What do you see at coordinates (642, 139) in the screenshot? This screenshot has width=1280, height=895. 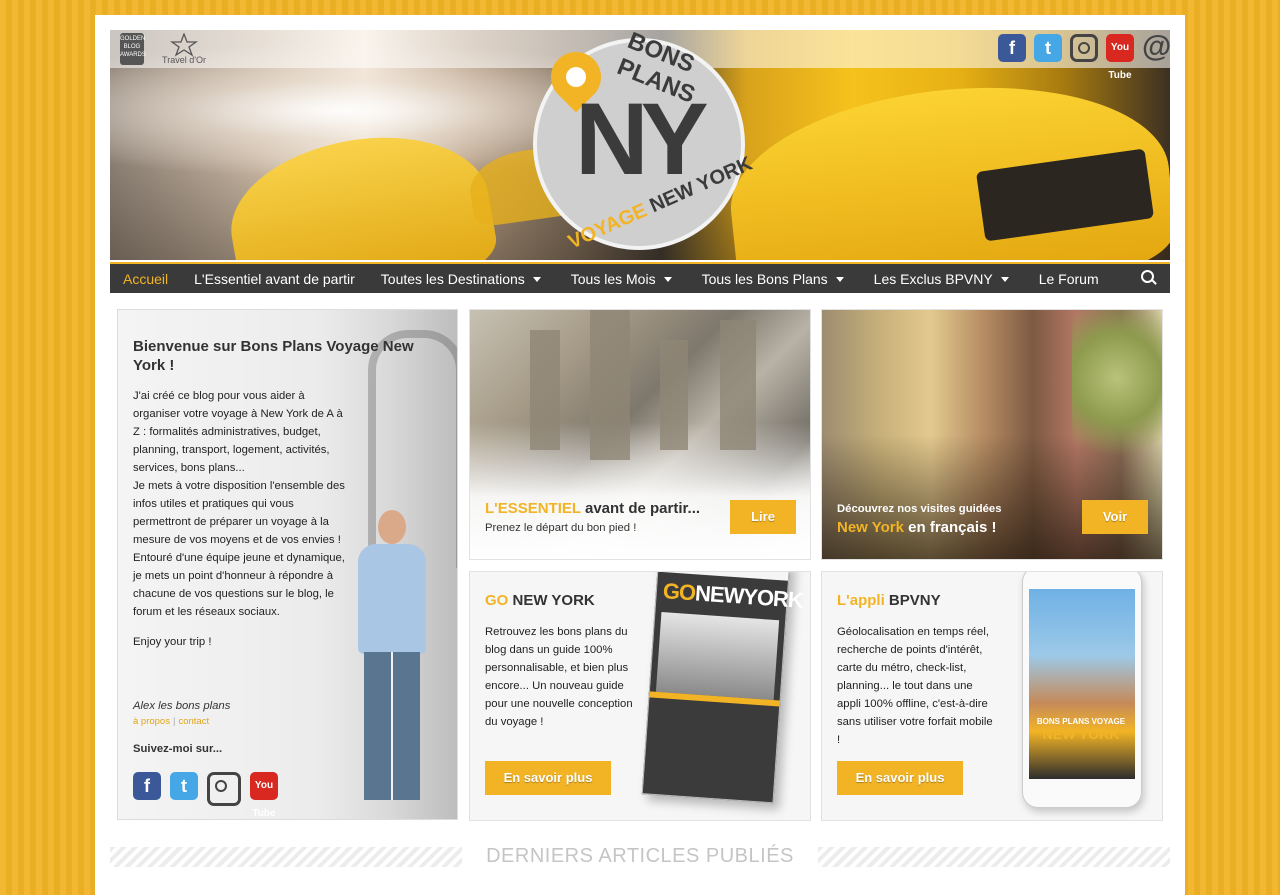 I see `logo-text-ny: NY` at bounding box center [642, 139].